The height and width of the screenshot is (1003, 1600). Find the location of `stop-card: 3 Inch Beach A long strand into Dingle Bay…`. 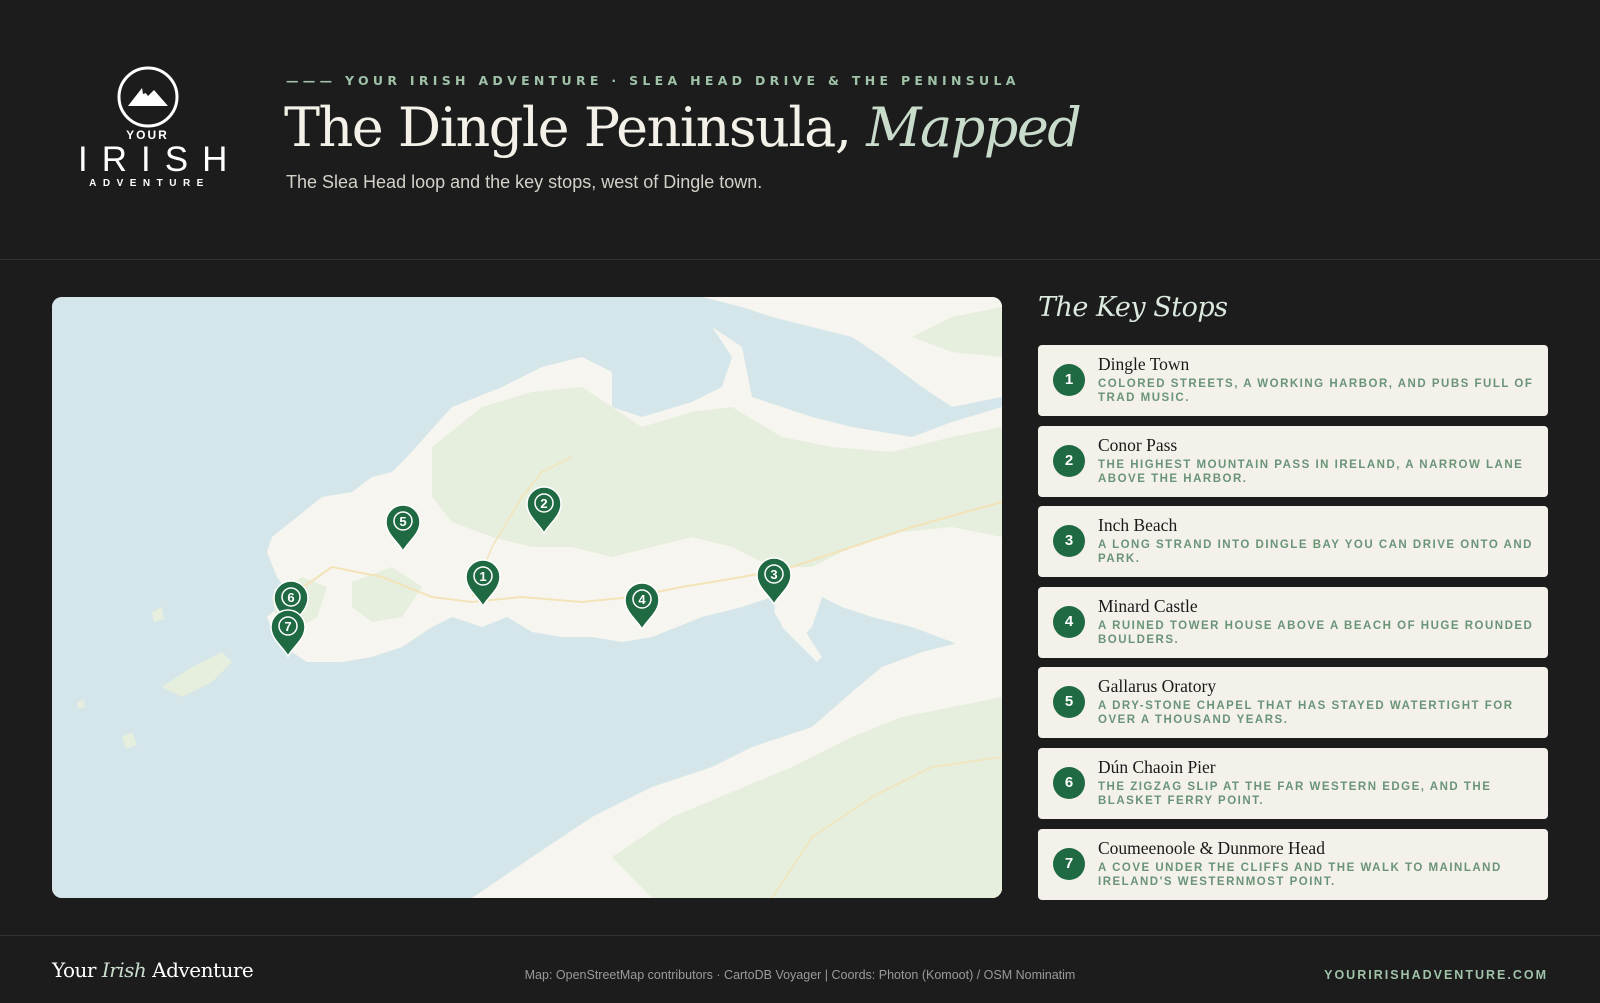

stop-card: 3 Inch Beach A long strand into Dingle Bay… is located at coordinates (1293, 542).